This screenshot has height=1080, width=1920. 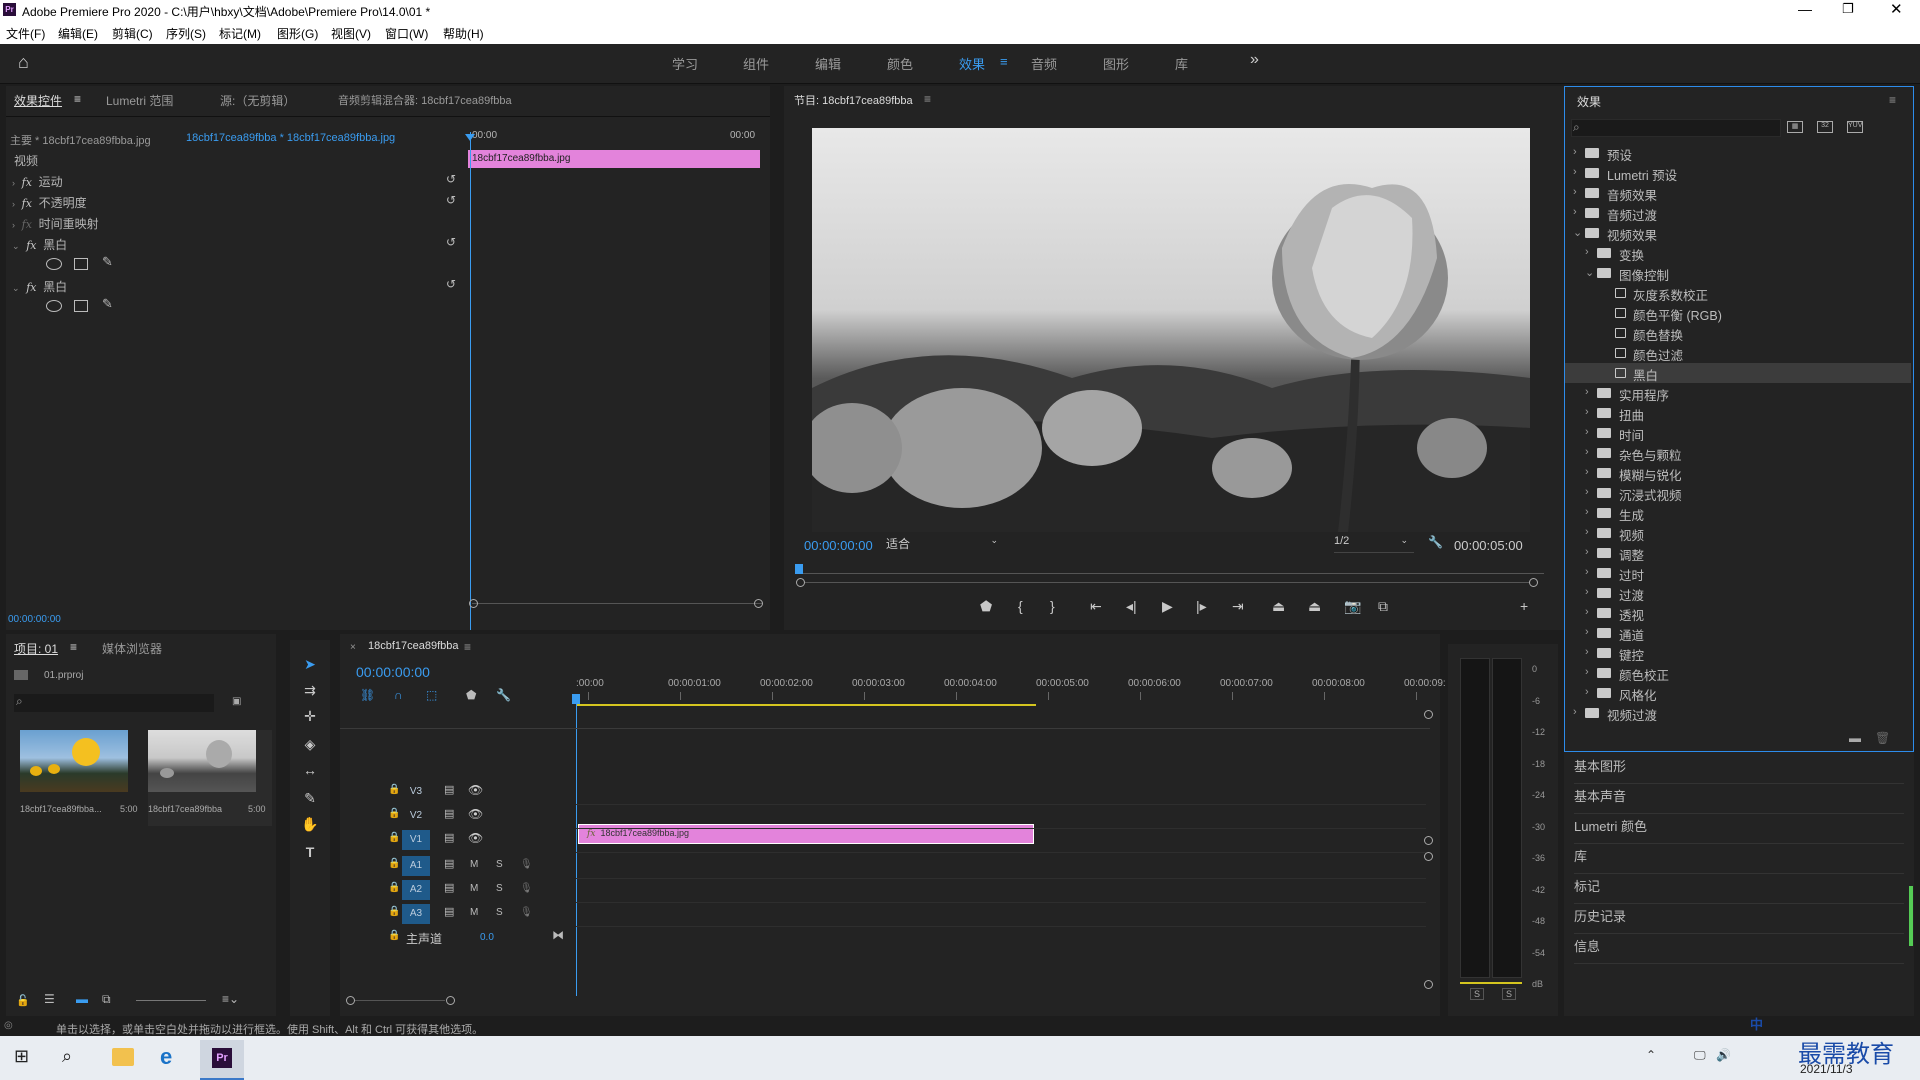 What do you see at coordinates (1738, 433) in the screenshot?
I see `effects-tree-item: › 时间` at bounding box center [1738, 433].